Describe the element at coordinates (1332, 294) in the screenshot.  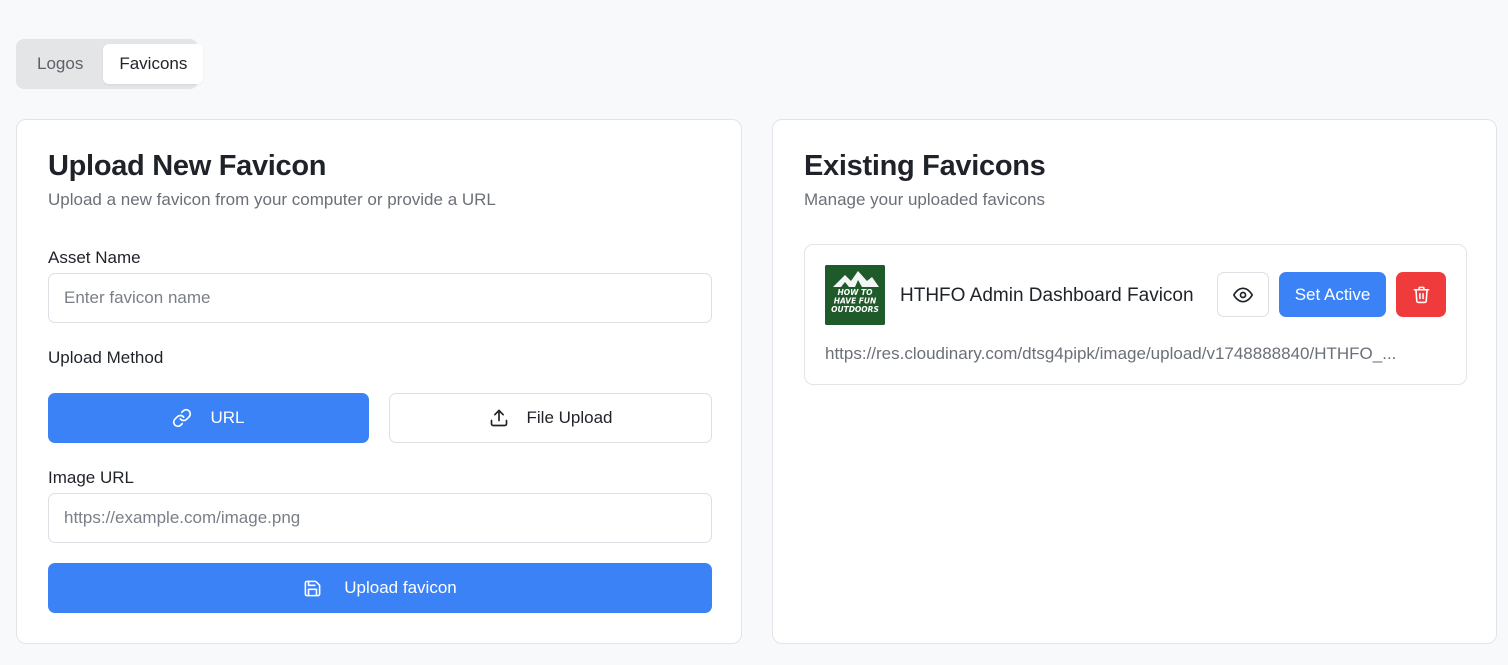
I see `set-active-button: Set Active` at that location.